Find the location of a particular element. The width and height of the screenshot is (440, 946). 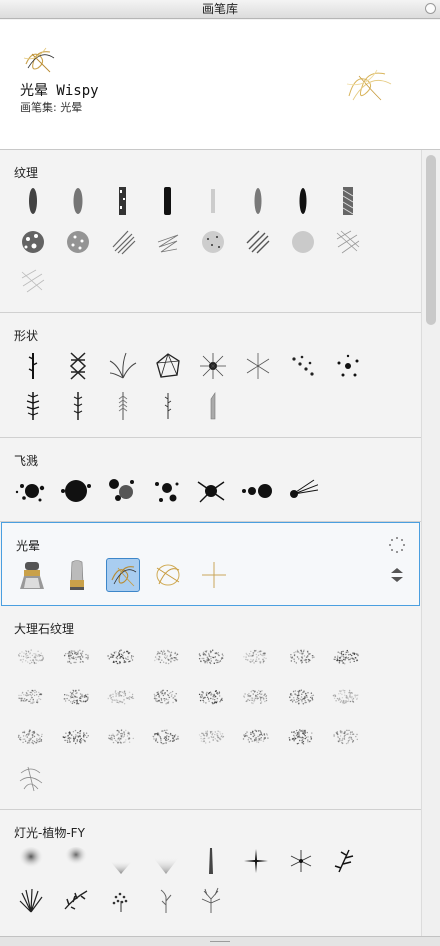

brush-thumb-polygon-web is located at coordinates (168, 366).